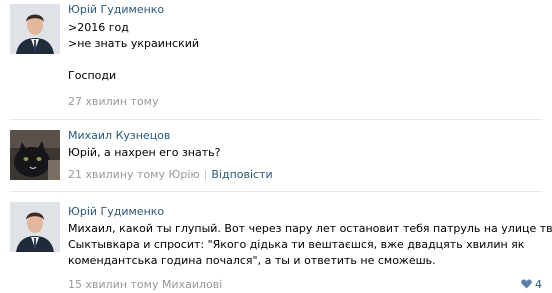 The height and width of the screenshot is (293, 552). I want to click on comment-line: Господи, so click(92, 75).